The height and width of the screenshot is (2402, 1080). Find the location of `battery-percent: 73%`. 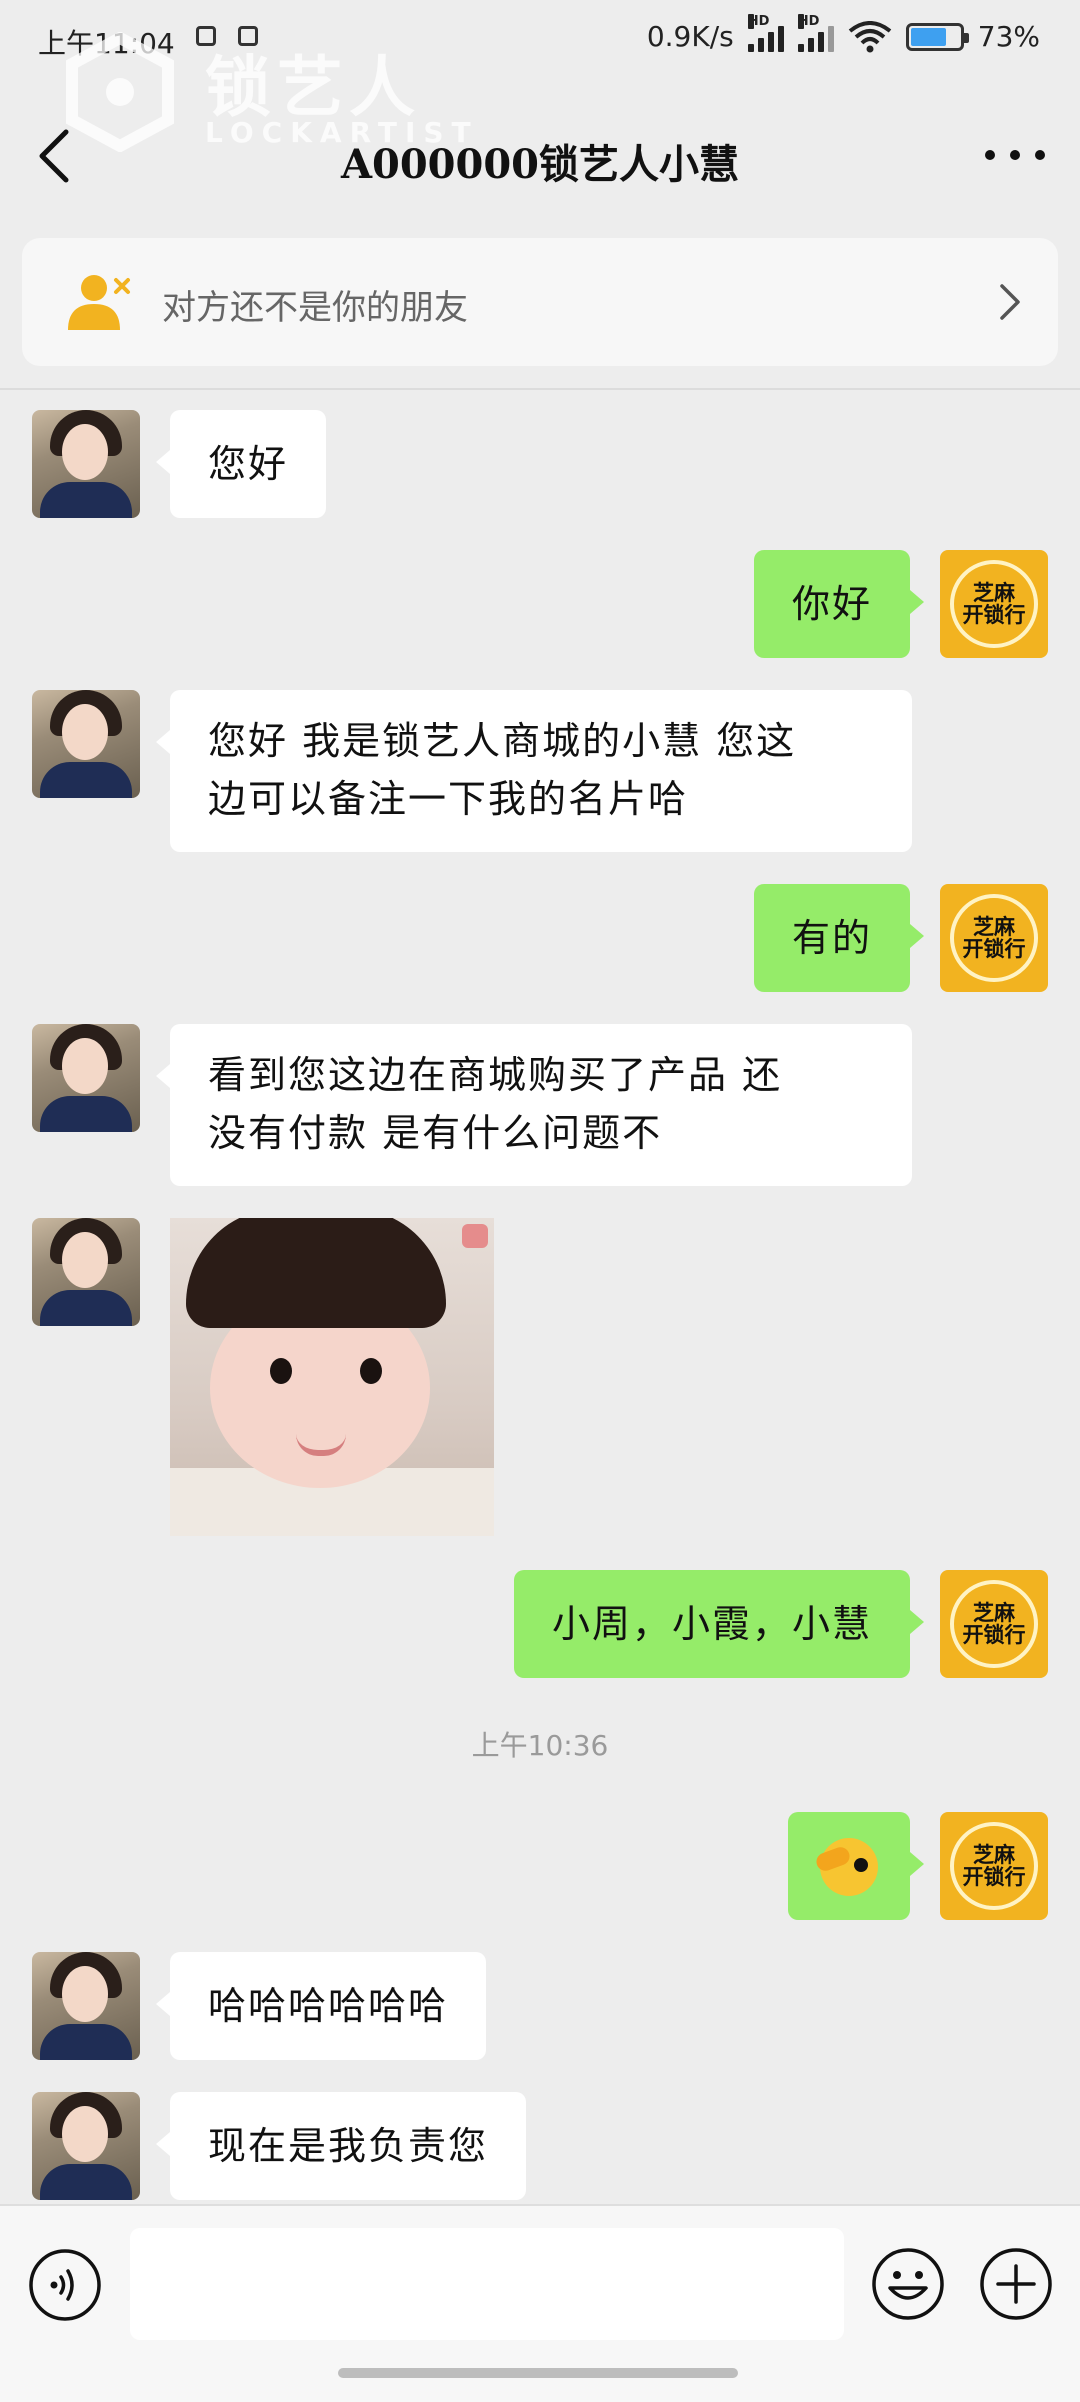

battery-percent: 73% is located at coordinates (1008, 36).